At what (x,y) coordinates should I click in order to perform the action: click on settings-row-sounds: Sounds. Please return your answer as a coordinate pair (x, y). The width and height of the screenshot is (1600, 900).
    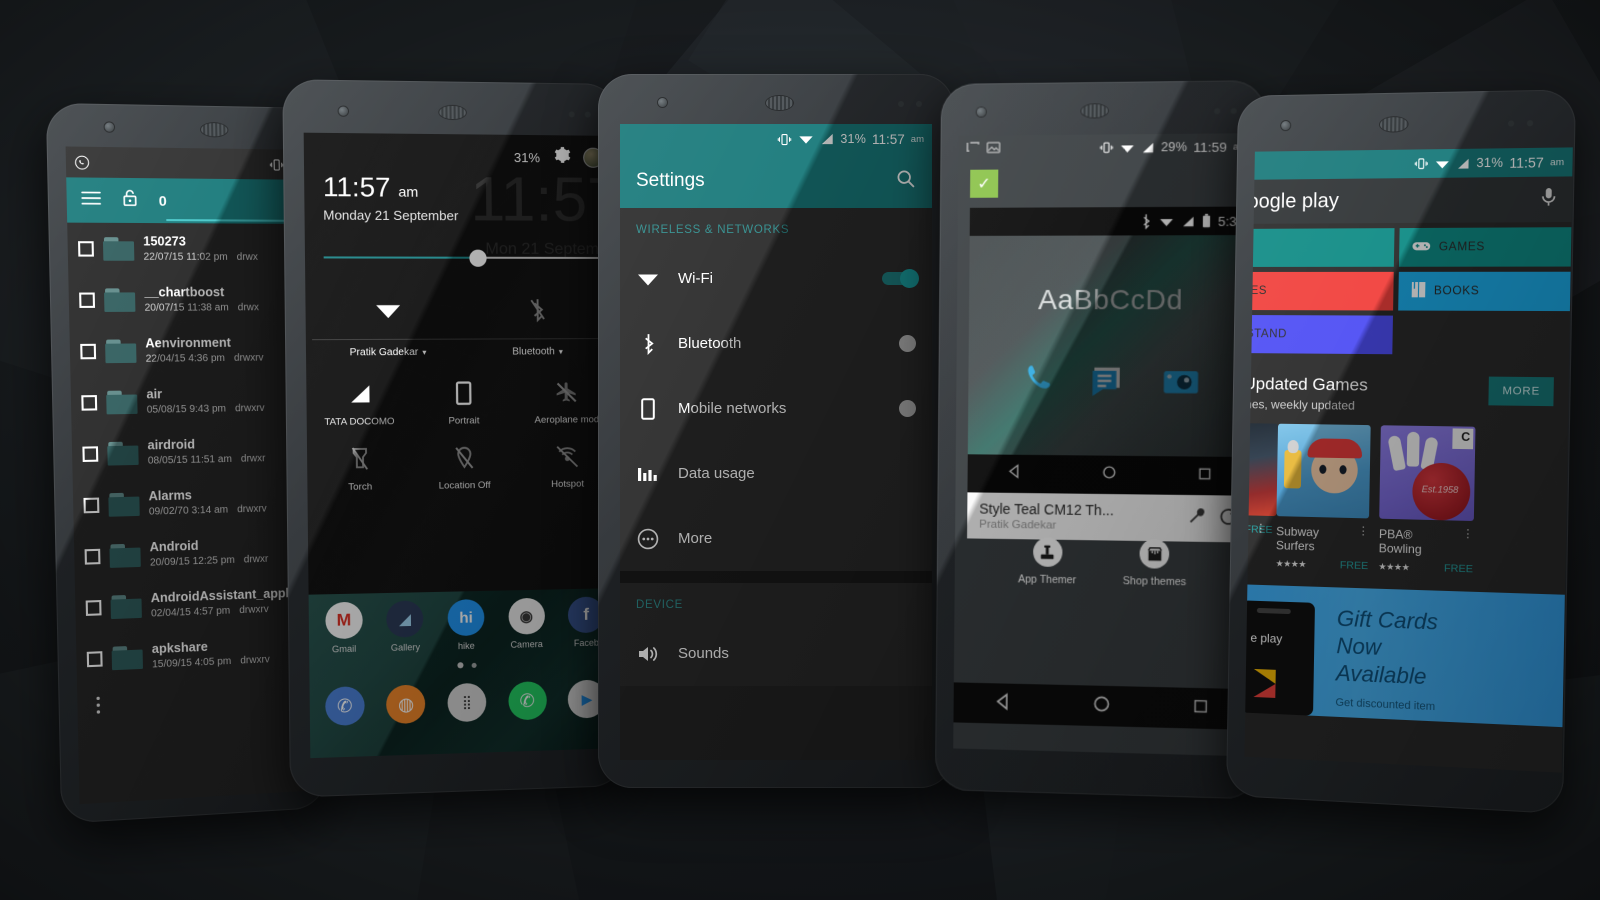
    Looking at the image, I should click on (776, 653).